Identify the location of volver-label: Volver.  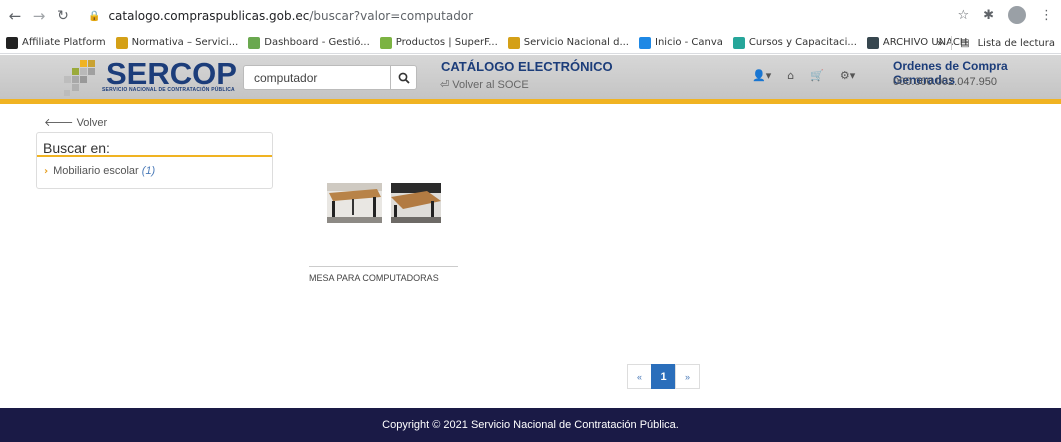
(92, 123).